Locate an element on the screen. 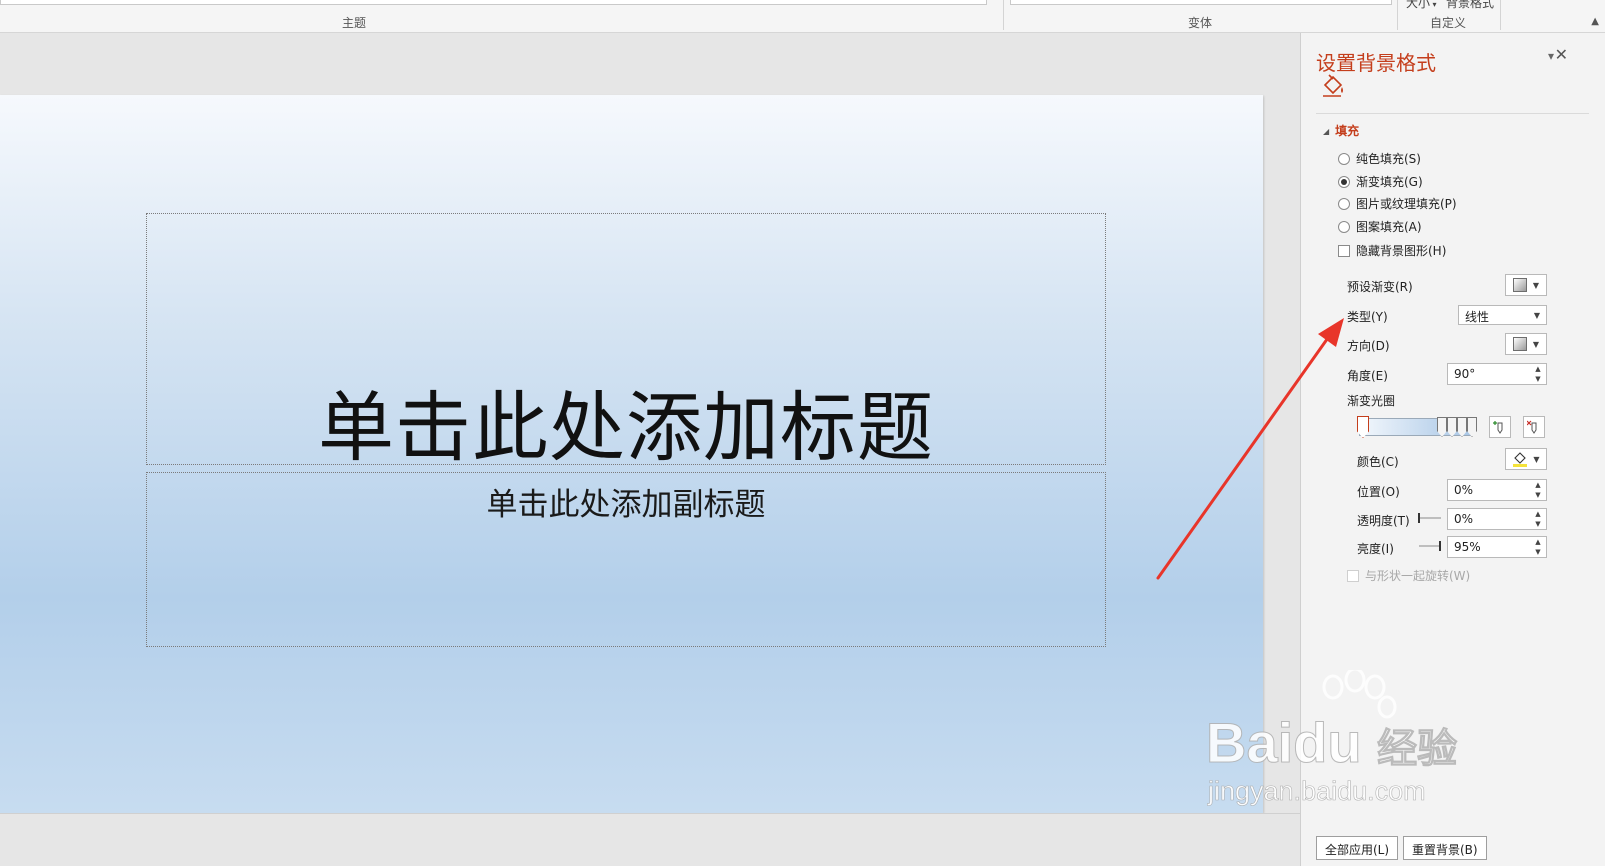  transparency-label: 透明度(T) is located at coordinates (1383, 521).